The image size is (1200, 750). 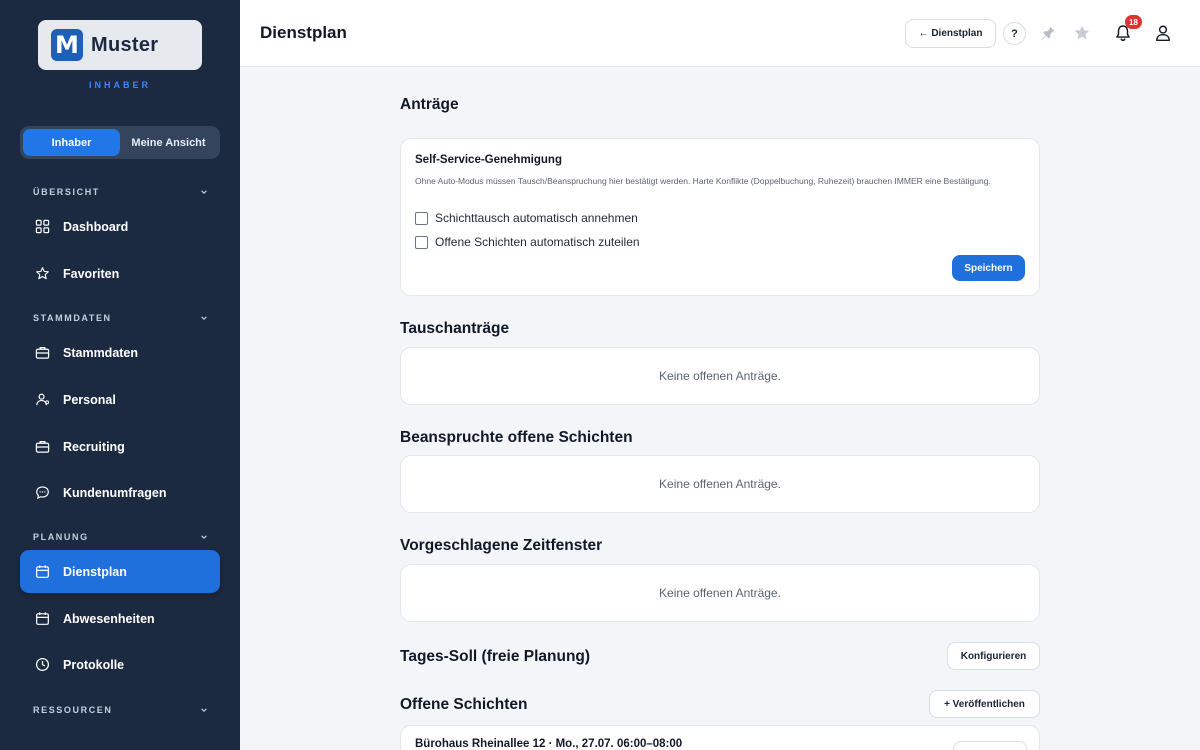 What do you see at coordinates (120, 537) in the screenshot?
I see `section-planning: PLANUNG` at bounding box center [120, 537].